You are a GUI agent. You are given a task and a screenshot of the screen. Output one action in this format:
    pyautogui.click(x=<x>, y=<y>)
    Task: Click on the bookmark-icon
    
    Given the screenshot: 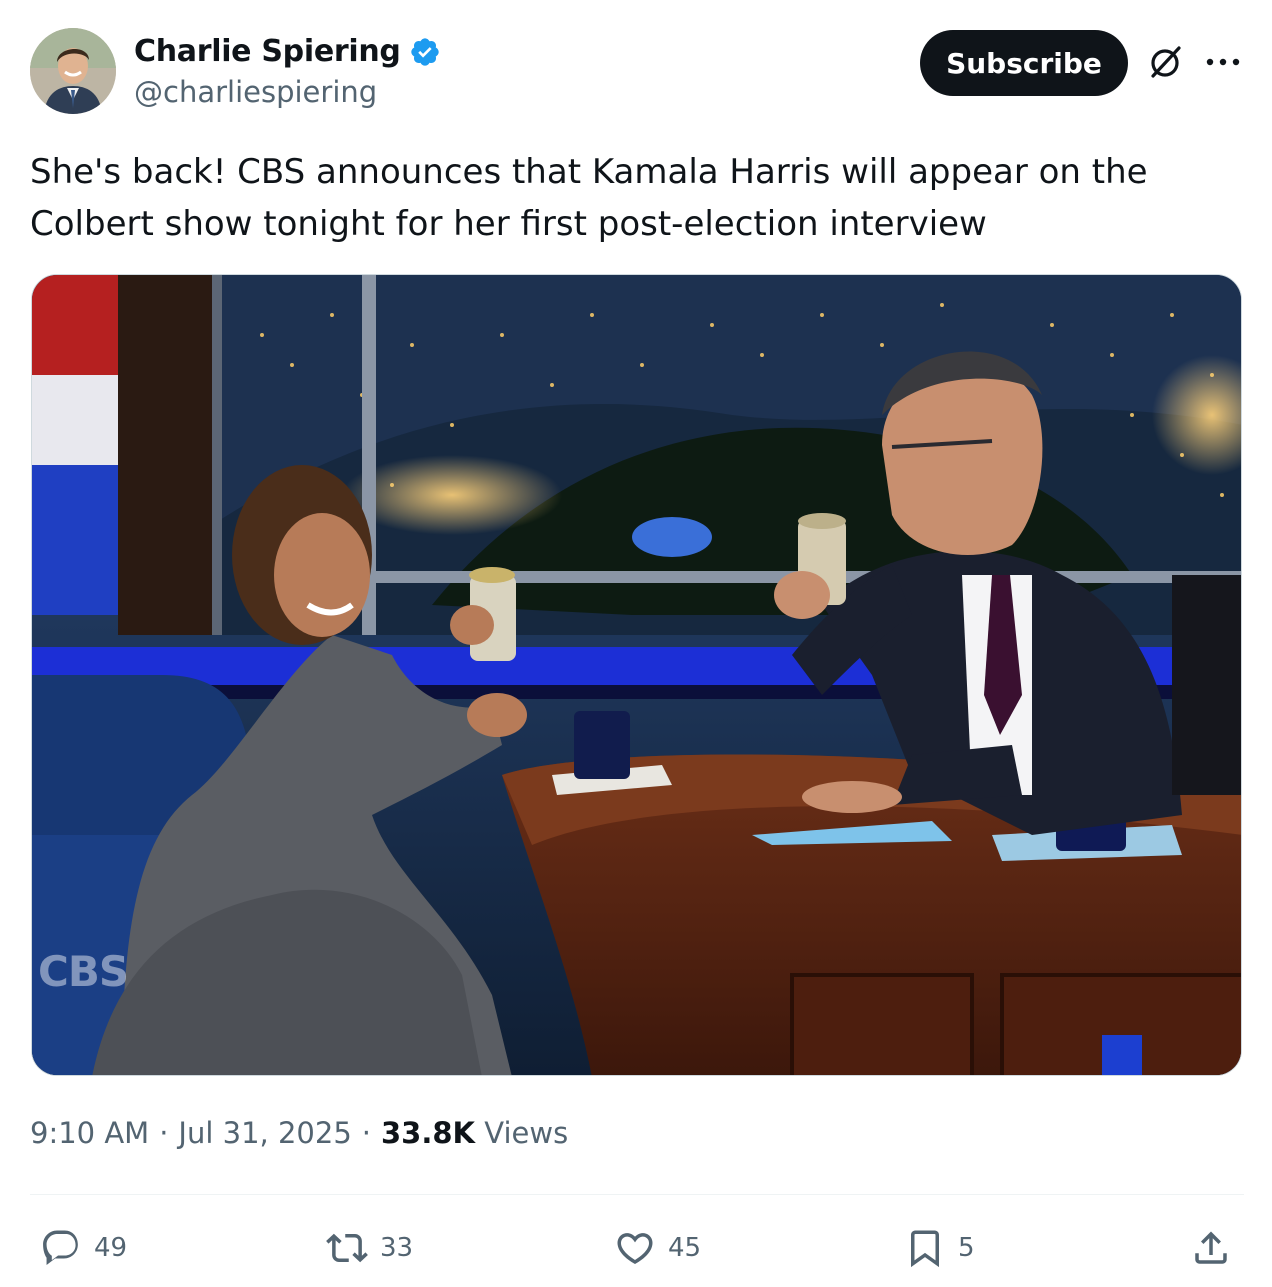 What is the action you would take?
    pyautogui.click(x=925, y=1249)
    